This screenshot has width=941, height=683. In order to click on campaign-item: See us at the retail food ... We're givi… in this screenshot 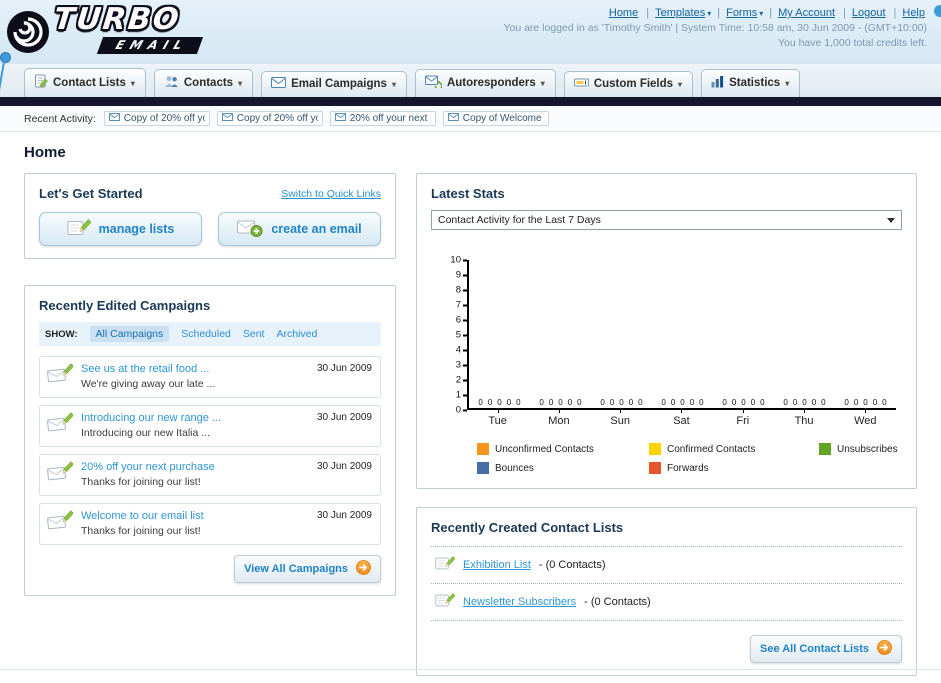, I will do `click(210, 377)`.